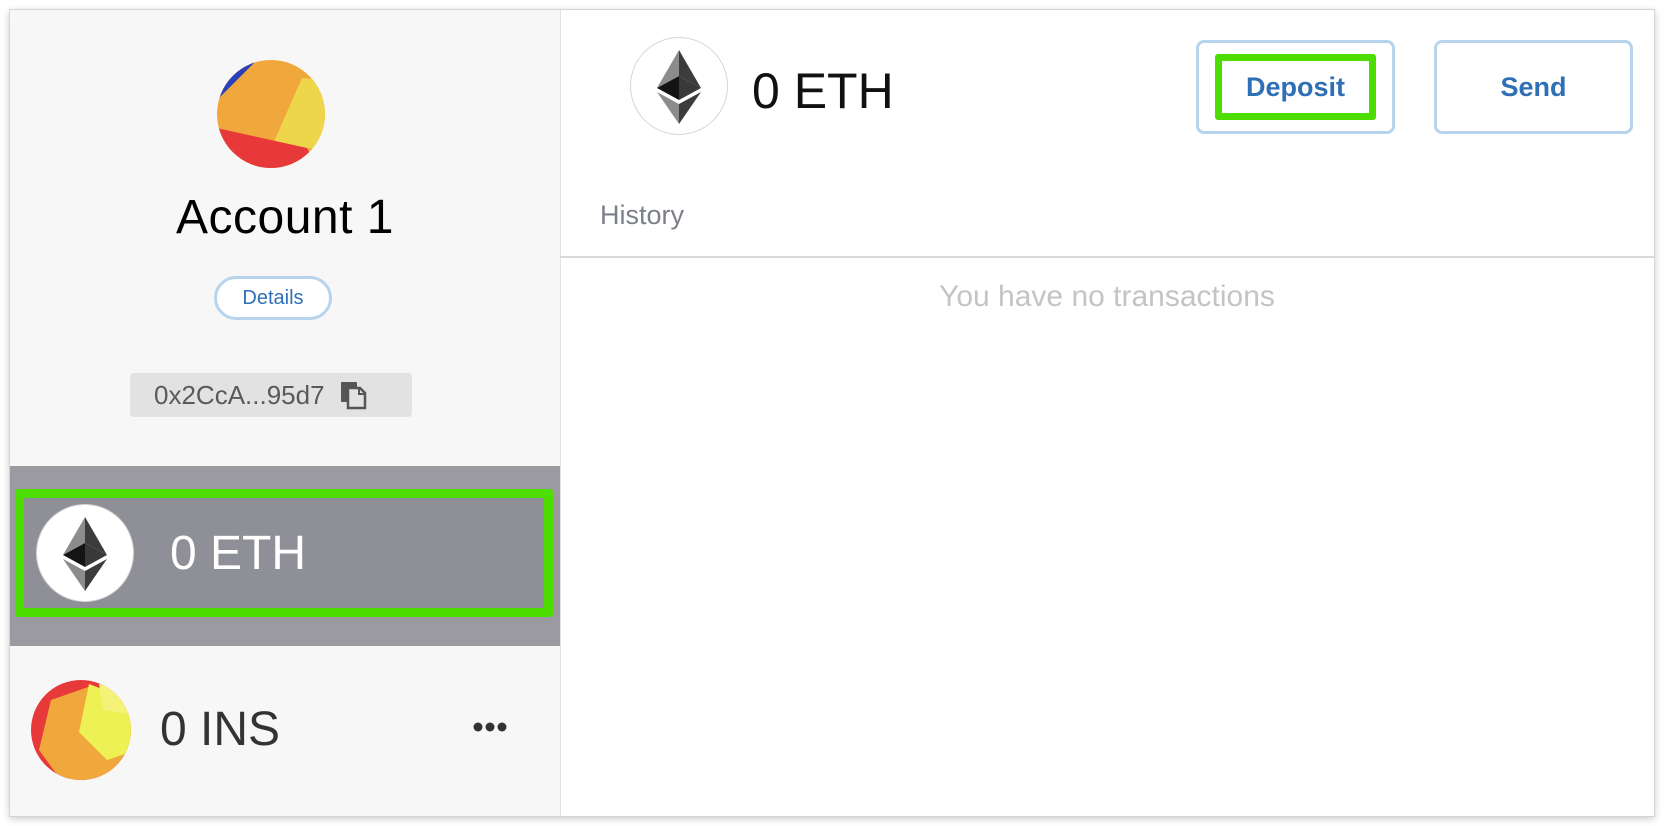 The image size is (1664, 826). I want to click on account-address: 0x2CcA...95d7, so click(239, 394).